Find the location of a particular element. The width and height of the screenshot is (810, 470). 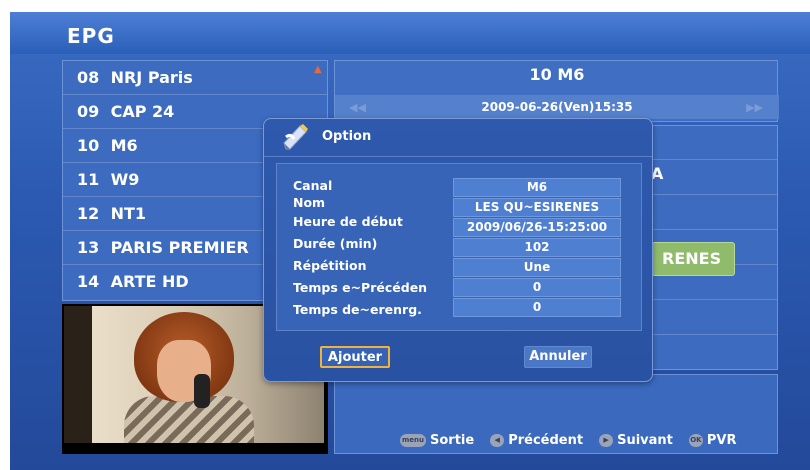

fast-forward-key-icon: ▶ is located at coordinates (606, 440).